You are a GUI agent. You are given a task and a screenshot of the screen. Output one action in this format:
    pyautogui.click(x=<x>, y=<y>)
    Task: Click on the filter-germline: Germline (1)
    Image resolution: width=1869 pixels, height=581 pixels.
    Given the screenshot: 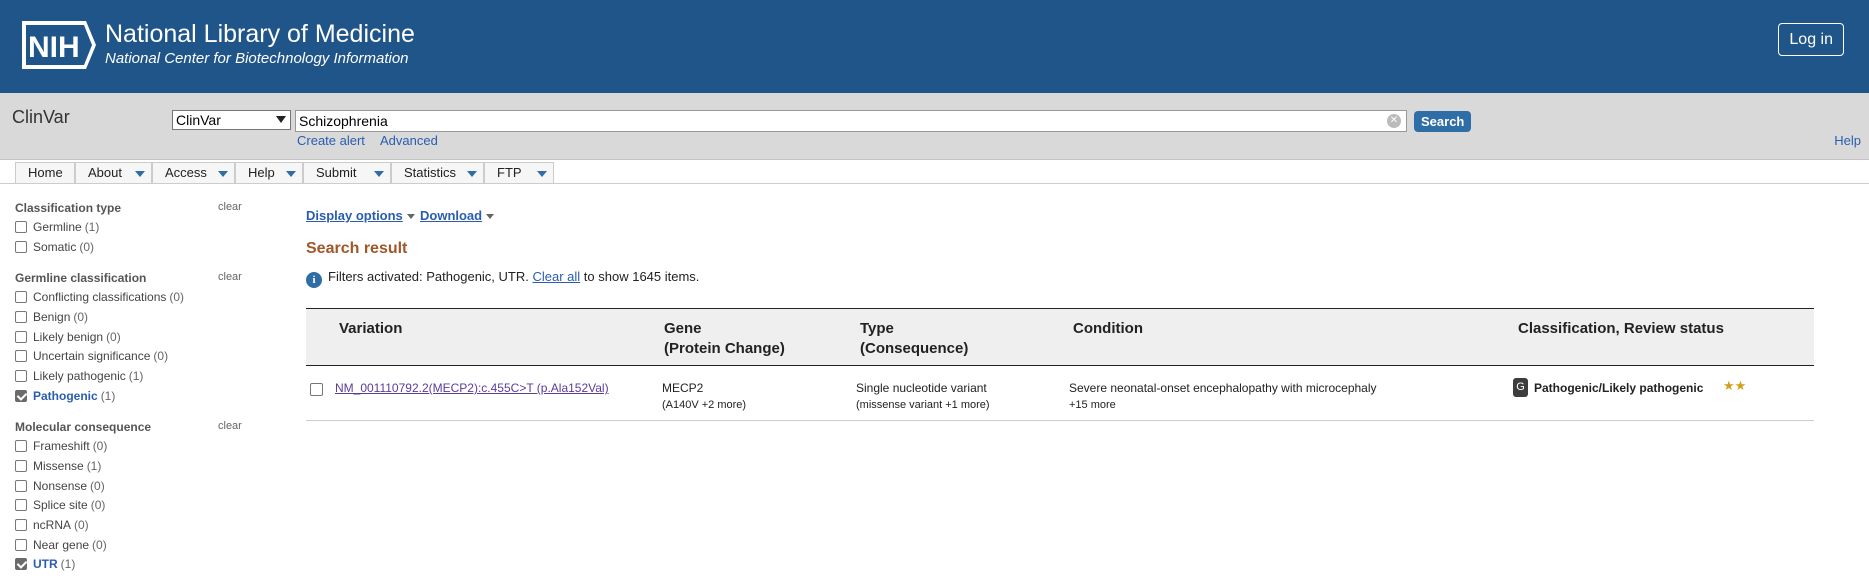 What is the action you would take?
    pyautogui.click(x=57, y=228)
    